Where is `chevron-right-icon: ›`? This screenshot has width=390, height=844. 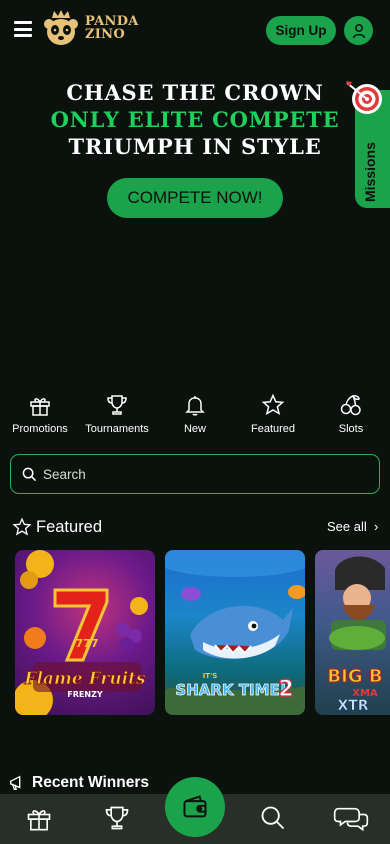 chevron-right-icon: › is located at coordinates (374, 526).